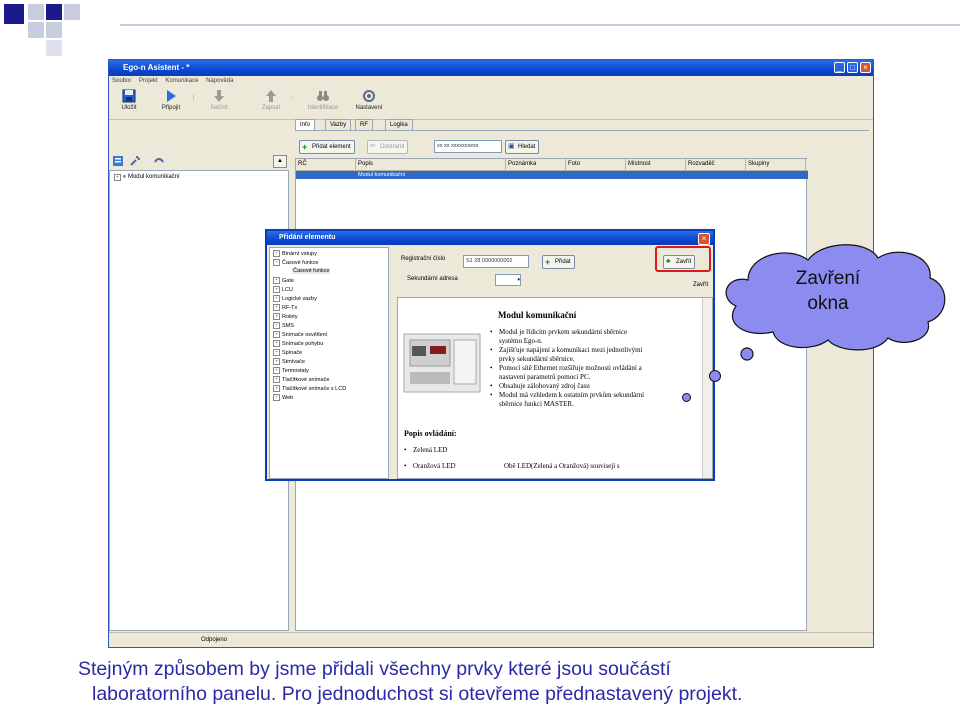  Describe the element at coordinates (491, 639) in the screenshot. I see `status-bar: Odpojeno` at that location.